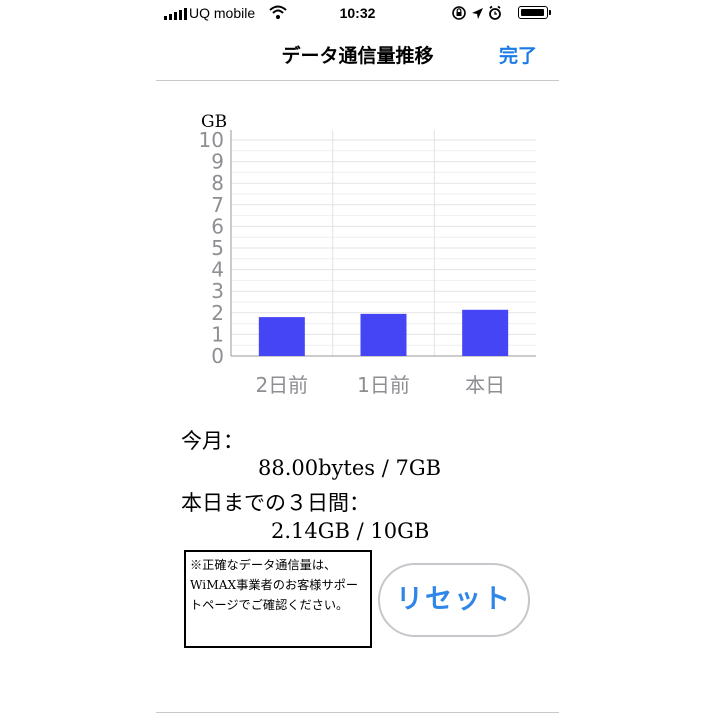 This screenshot has width=715, height=715. I want to click on accuracy-notice: ※正確なデータ通信量は、WiMAX事業者のお客様サポートページでご確認ください。, so click(278, 599).